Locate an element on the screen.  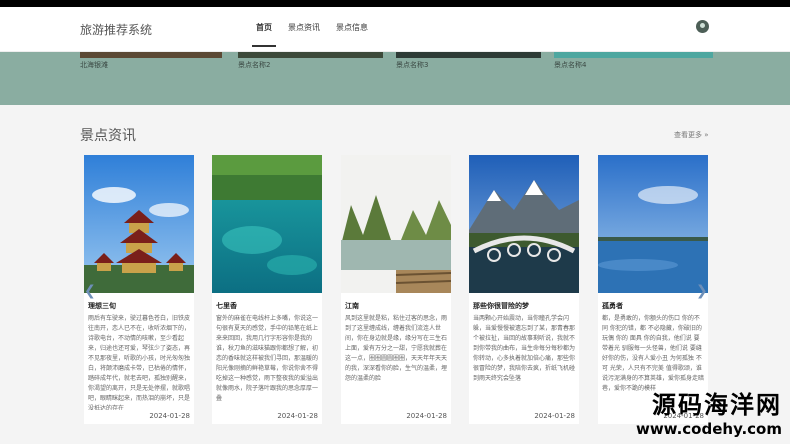
carousel-prev-icon: ❮ is located at coordinates (90, 291).